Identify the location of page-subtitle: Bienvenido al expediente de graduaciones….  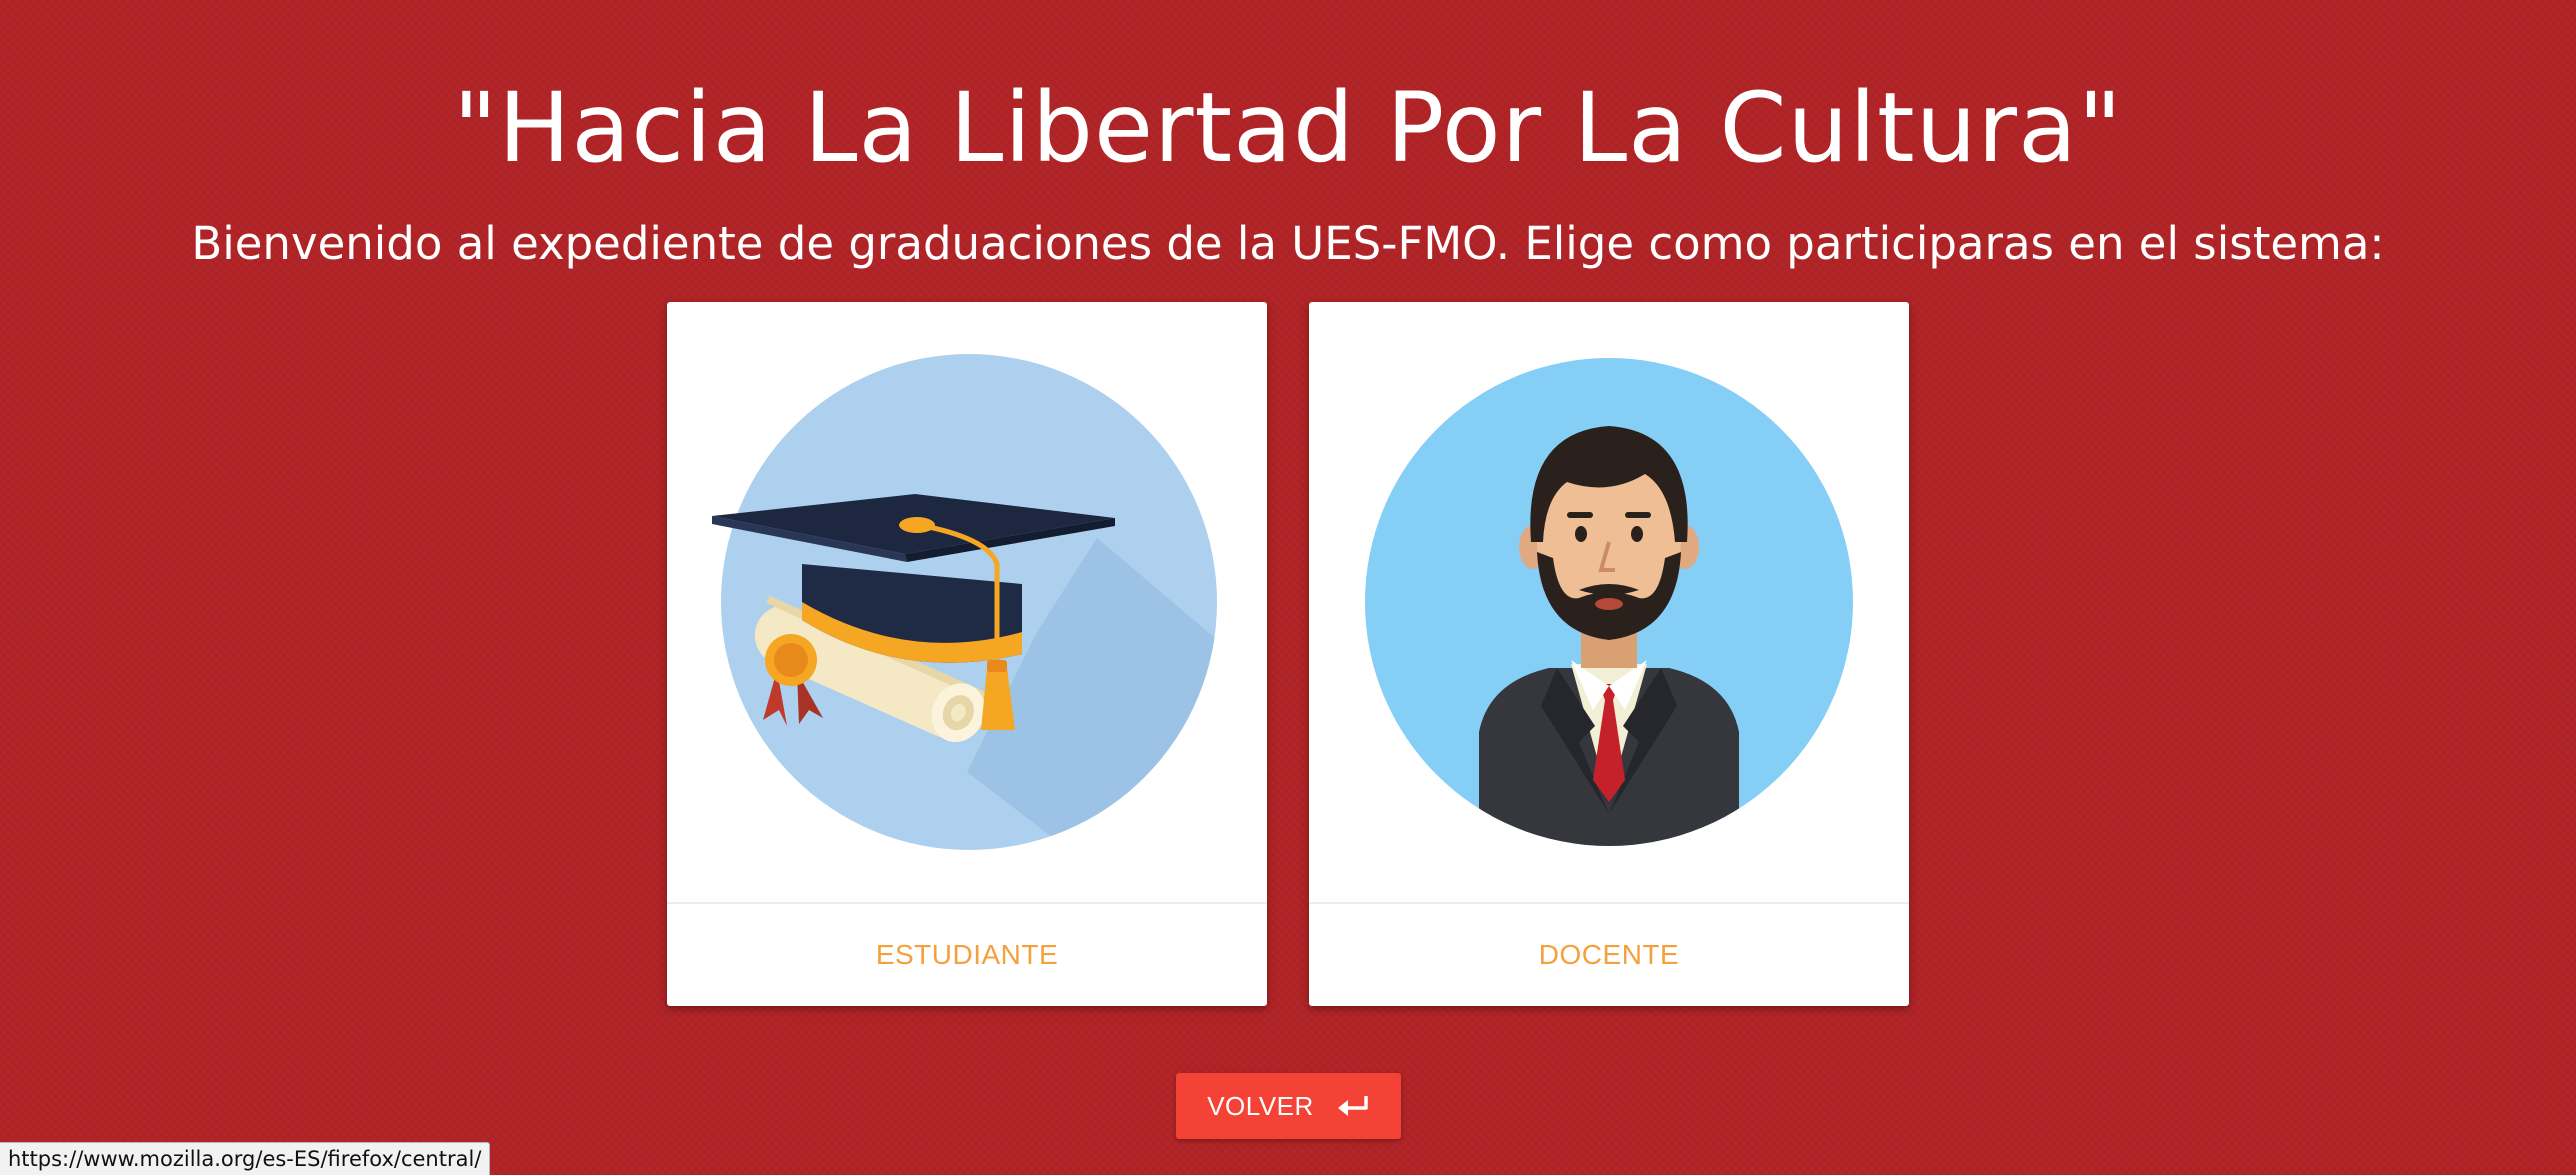
(1288, 243).